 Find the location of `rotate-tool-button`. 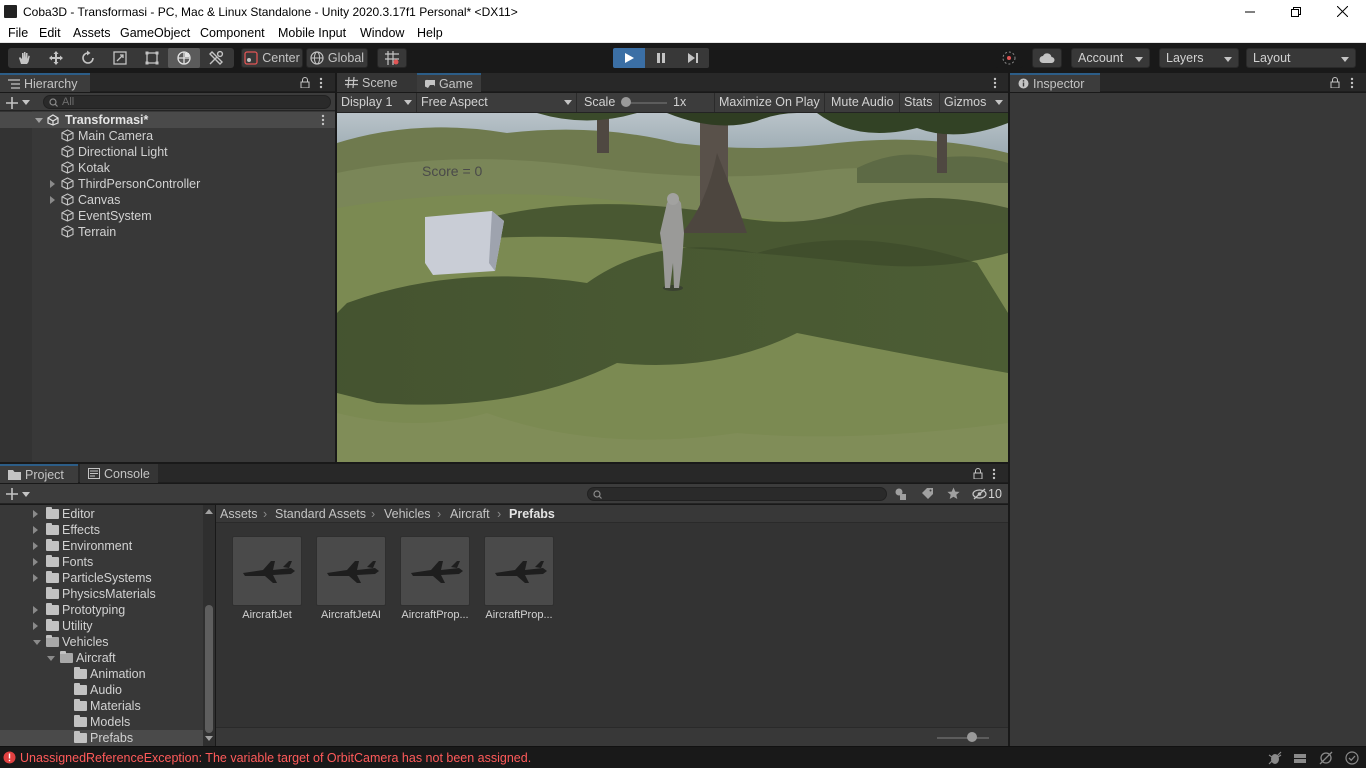

rotate-tool-button is located at coordinates (88, 58).